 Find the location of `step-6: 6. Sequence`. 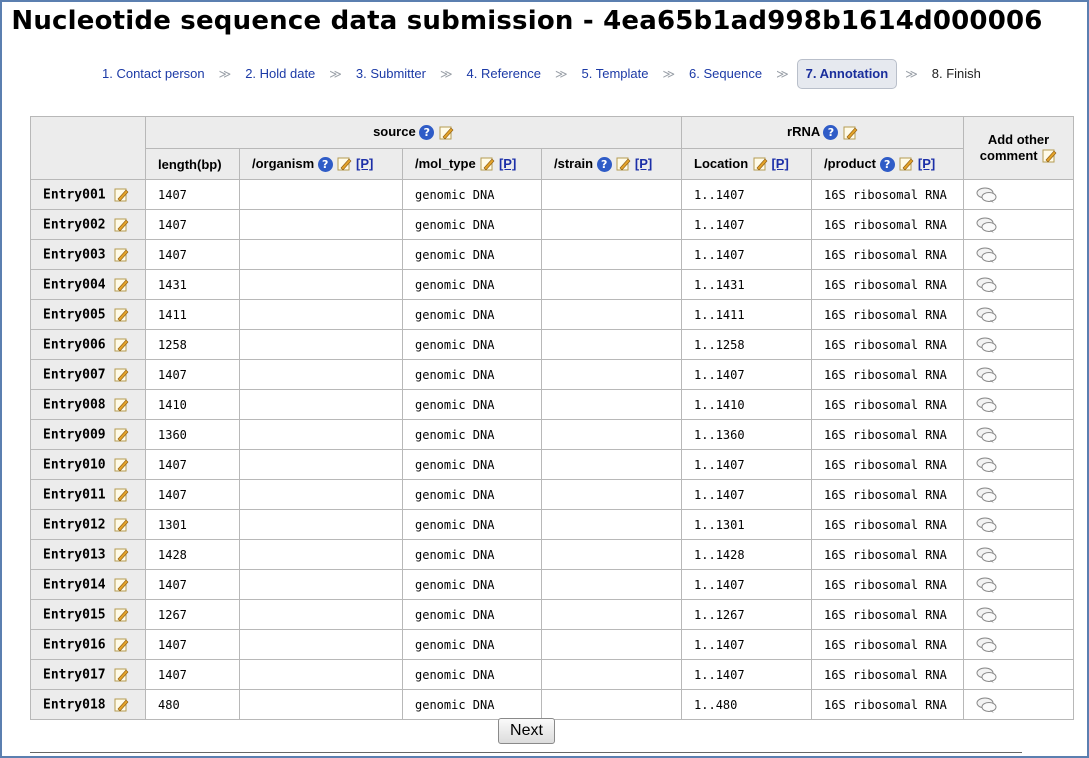

step-6: 6. Sequence is located at coordinates (725, 74).